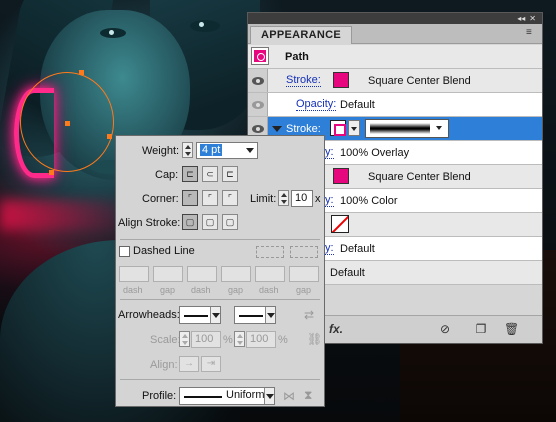 Image resolution: width=556 pixels, height=422 pixels. What do you see at coordinates (445, 329) in the screenshot?
I see `clear-appearance-icon: ⊘` at bounding box center [445, 329].